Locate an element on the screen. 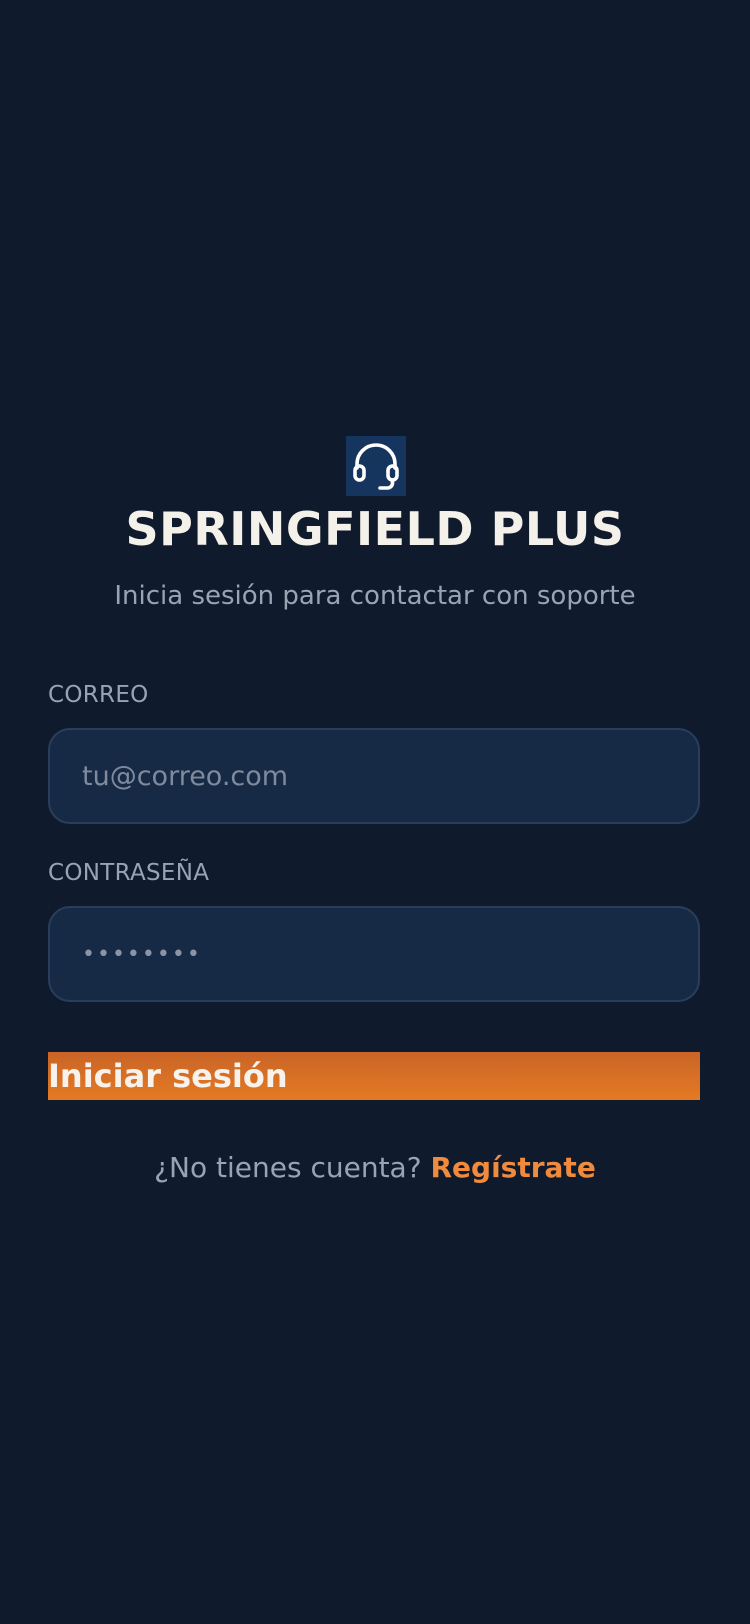 The width and height of the screenshot is (750, 1624). password-input: •••••••• is located at coordinates (374, 954).